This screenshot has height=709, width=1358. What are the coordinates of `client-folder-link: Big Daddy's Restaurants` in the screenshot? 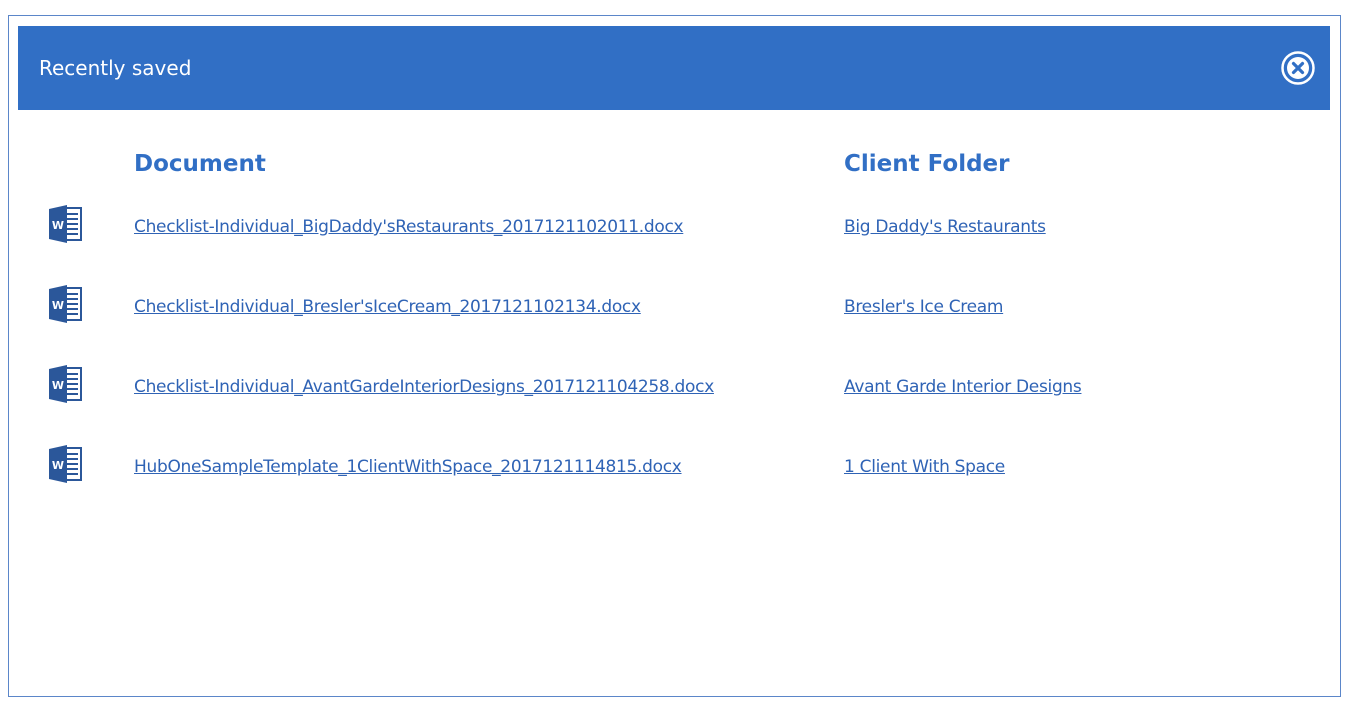 It's located at (945, 227).